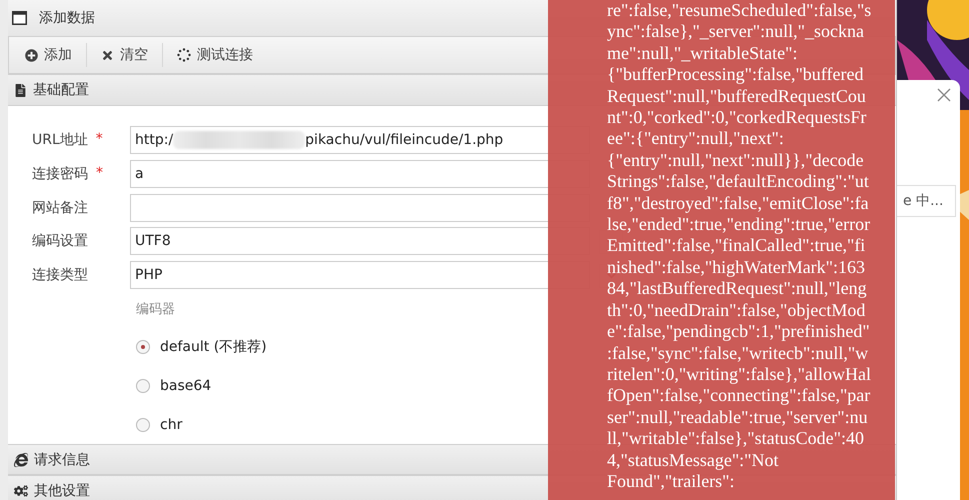 This screenshot has height=500, width=969. Describe the element at coordinates (21, 491) in the screenshot. I see `gears-icon` at that location.